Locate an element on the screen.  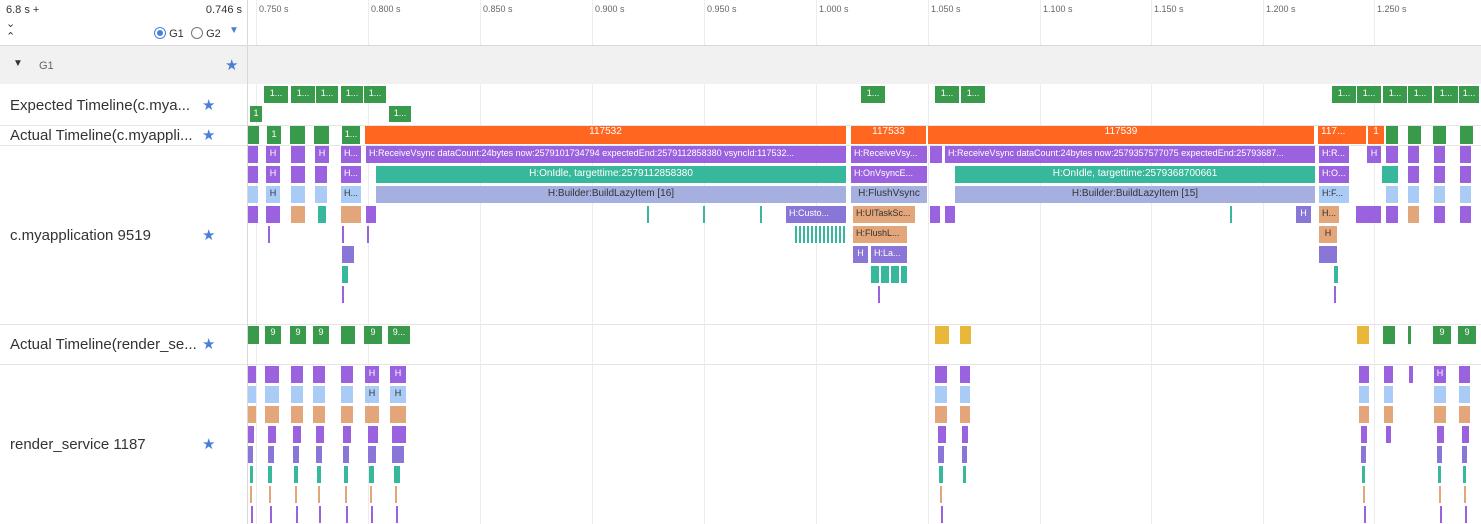
frame-block-janky: 117533 is located at coordinates (888, 135).